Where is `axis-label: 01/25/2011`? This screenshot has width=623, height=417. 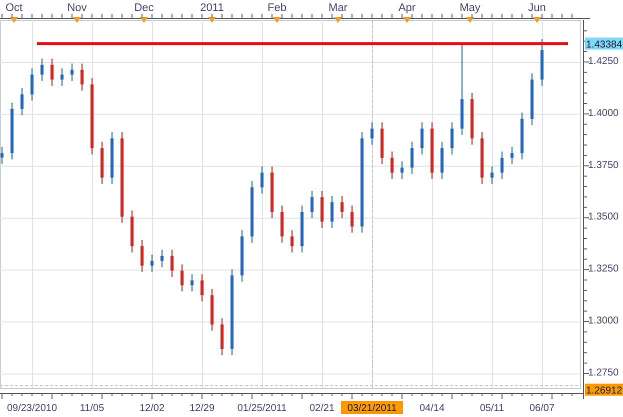 axis-label: 01/25/2011 is located at coordinates (262, 408).